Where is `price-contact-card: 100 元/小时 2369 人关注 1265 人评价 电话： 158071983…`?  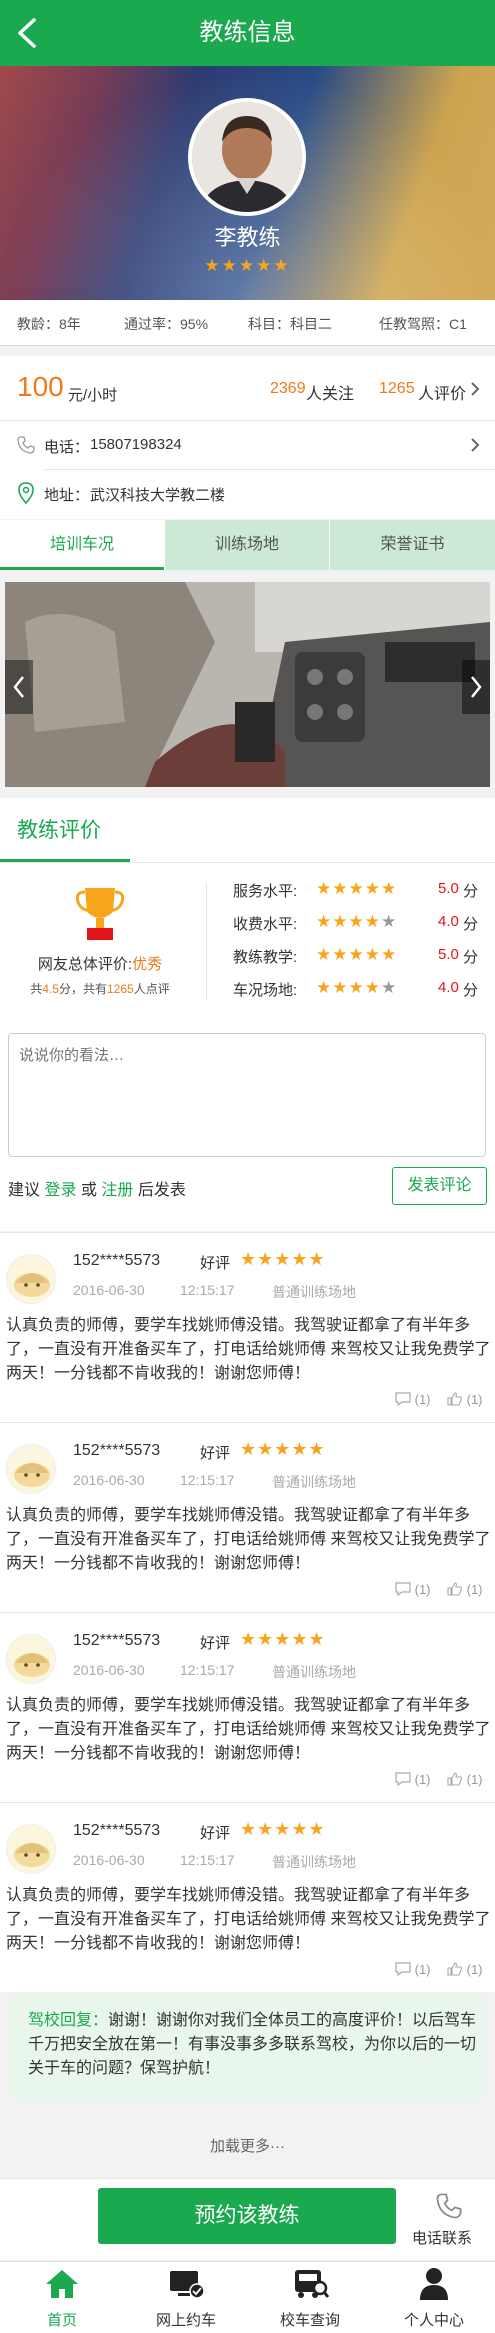 price-contact-card: 100 元/小时 2369 人关注 1265 人评价 电话： 158071983… is located at coordinates (247, 437).